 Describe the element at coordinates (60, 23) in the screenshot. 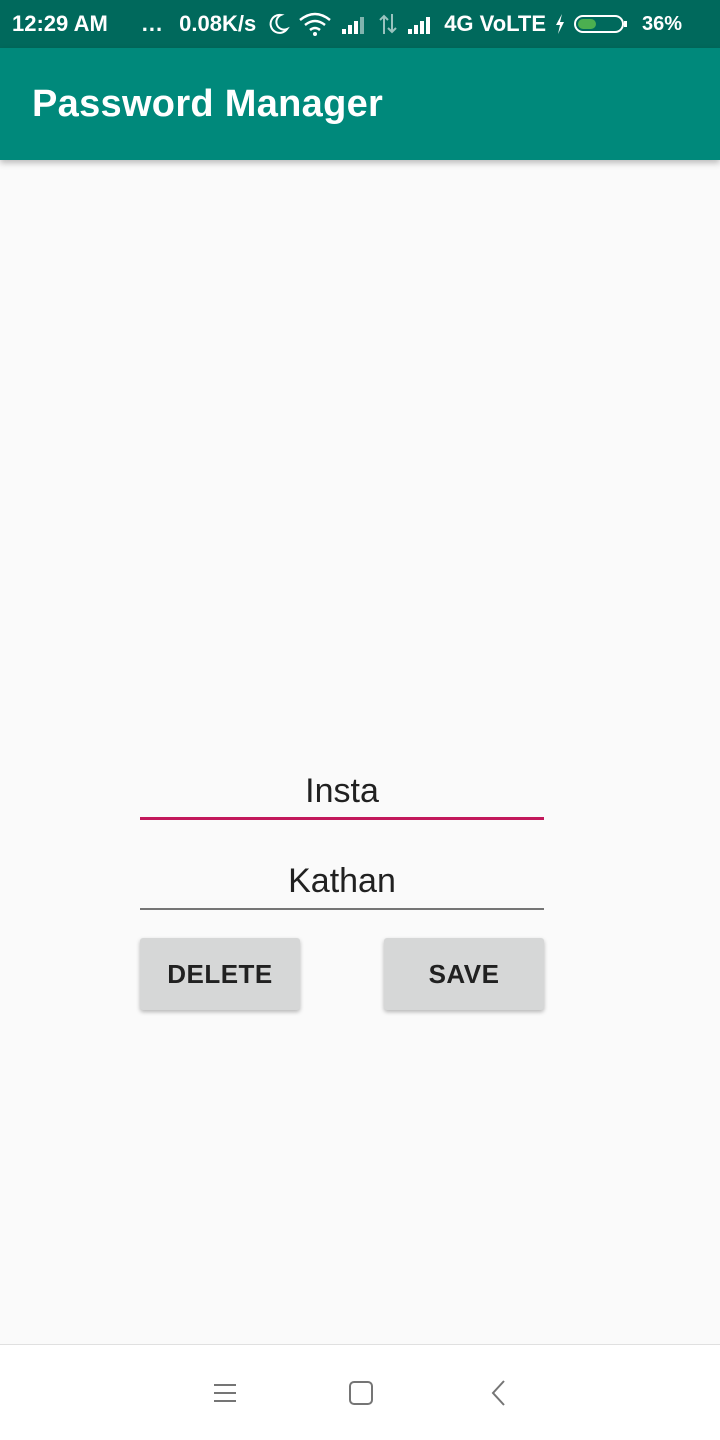

I see `status-time: 12:29 AM` at that location.